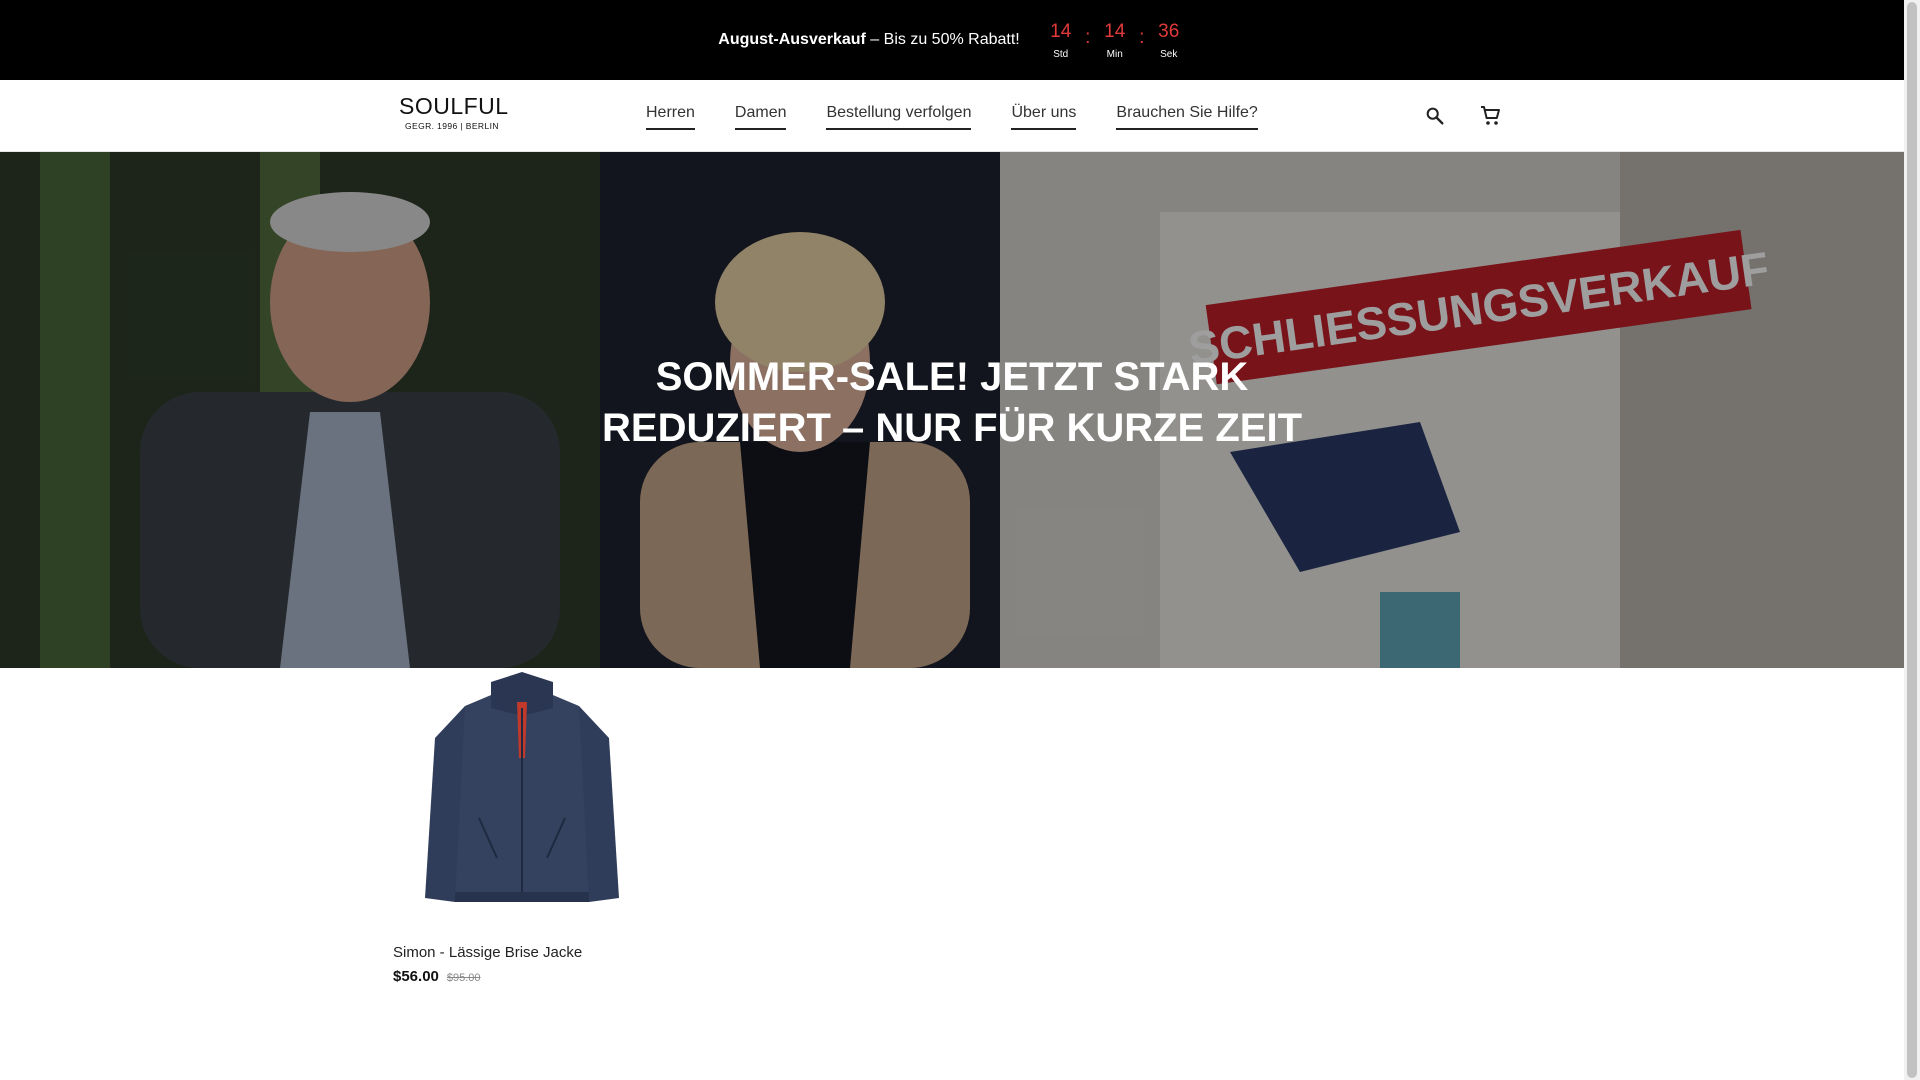 Image resolution: width=1920 pixels, height=1080 pixels. Describe the element at coordinates (942, 39) in the screenshot. I see `announcement-rest: – Bis zu 50% Rabatt!` at that location.